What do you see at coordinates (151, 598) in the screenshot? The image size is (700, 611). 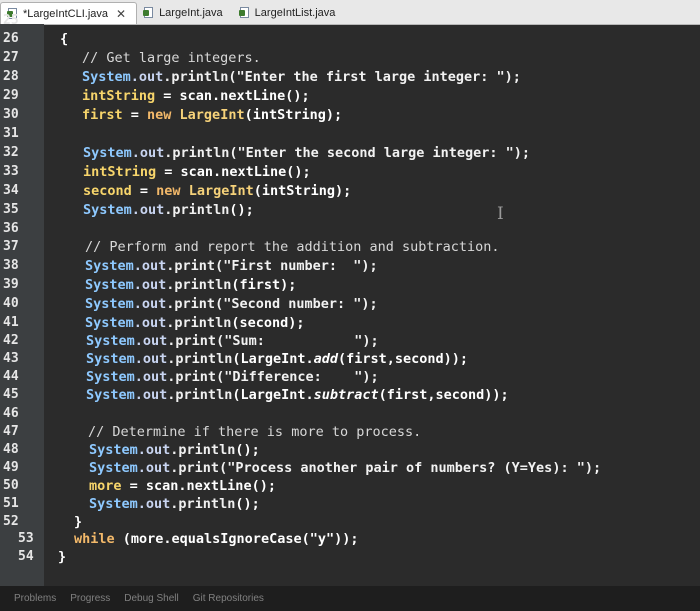 I see `tab-debug-shell: Debug Shell` at bounding box center [151, 598].